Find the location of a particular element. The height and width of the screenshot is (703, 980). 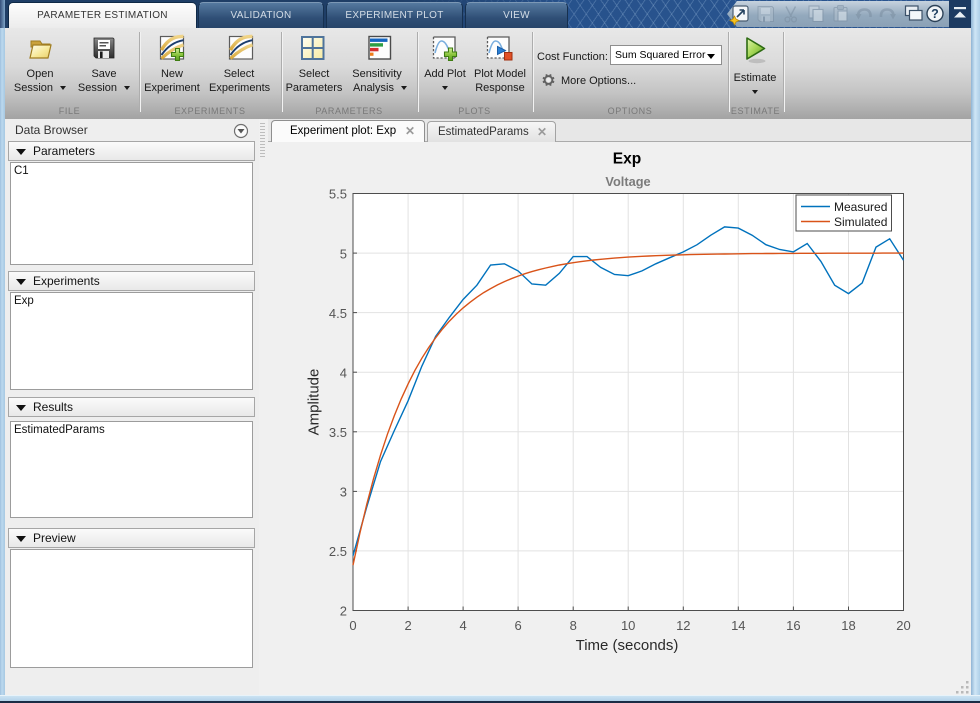

svg-text: 16 is located at coordinates (793, 625).